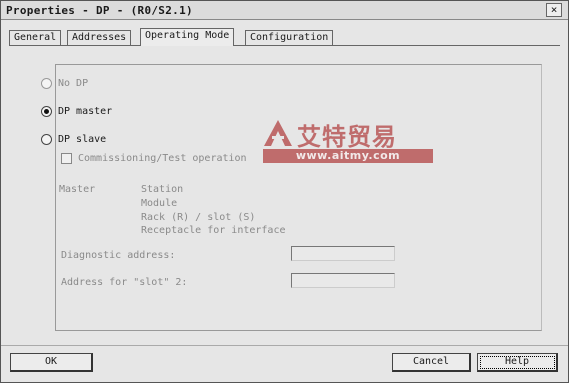 This screenshot has height=383, width=569. I want to click on tab-operating-mode: Operating Mode, so click(187, 37).